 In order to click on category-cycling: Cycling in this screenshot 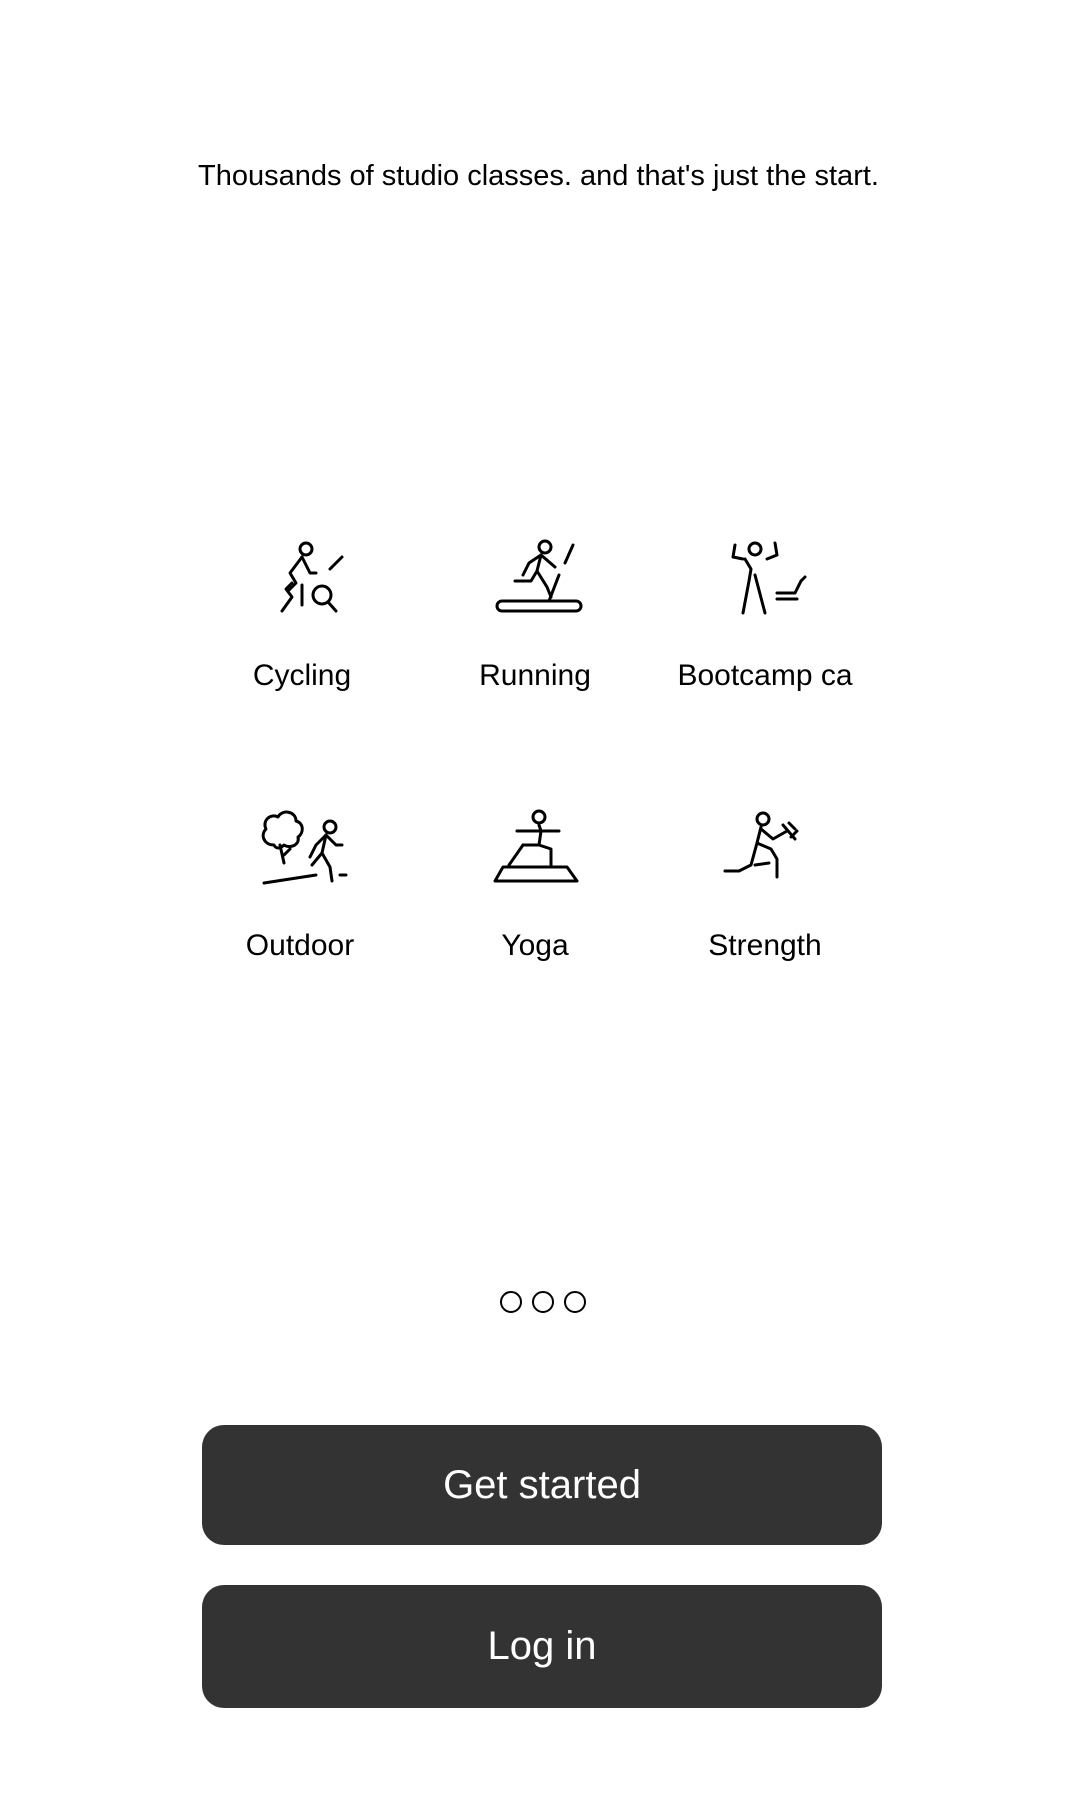, I will do `click(302, 614)`.